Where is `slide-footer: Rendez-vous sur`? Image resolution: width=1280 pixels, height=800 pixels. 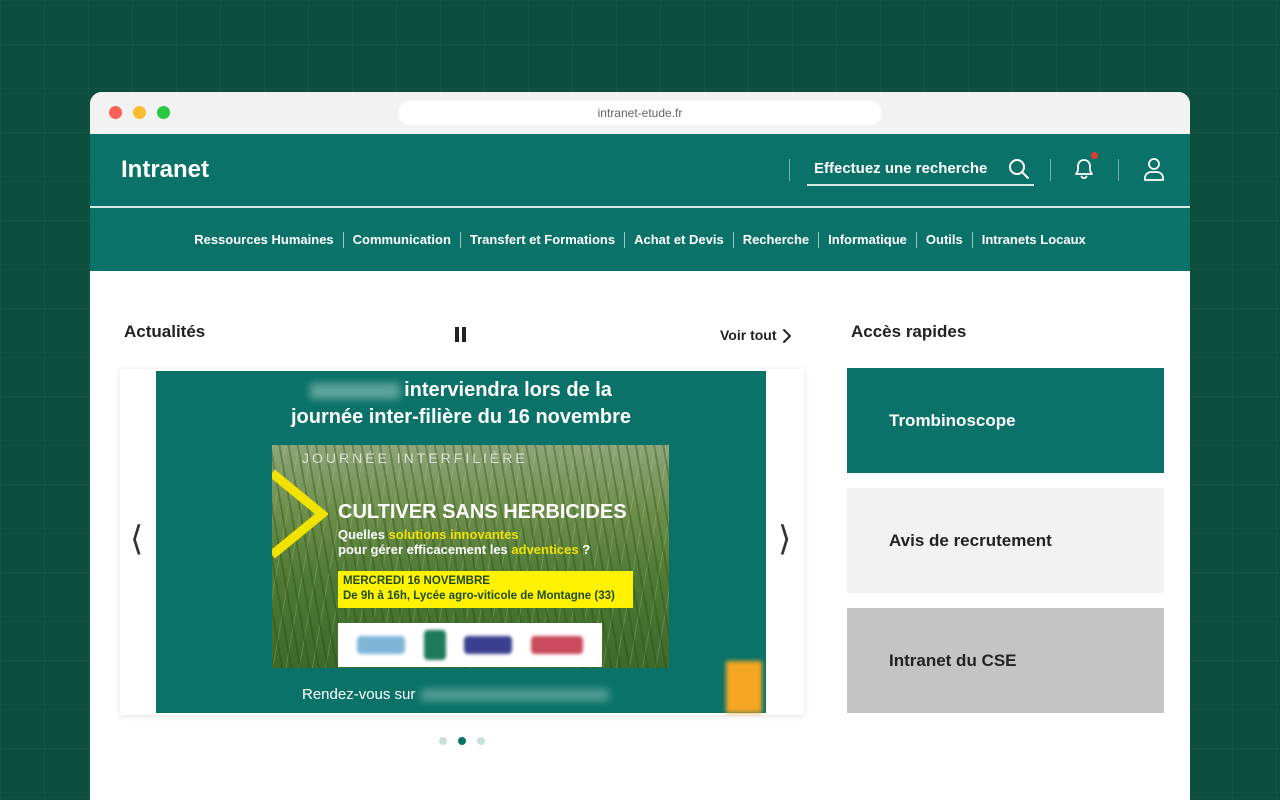 slide-footer: Rendez-vous sur is located at coordinates (456, 694).